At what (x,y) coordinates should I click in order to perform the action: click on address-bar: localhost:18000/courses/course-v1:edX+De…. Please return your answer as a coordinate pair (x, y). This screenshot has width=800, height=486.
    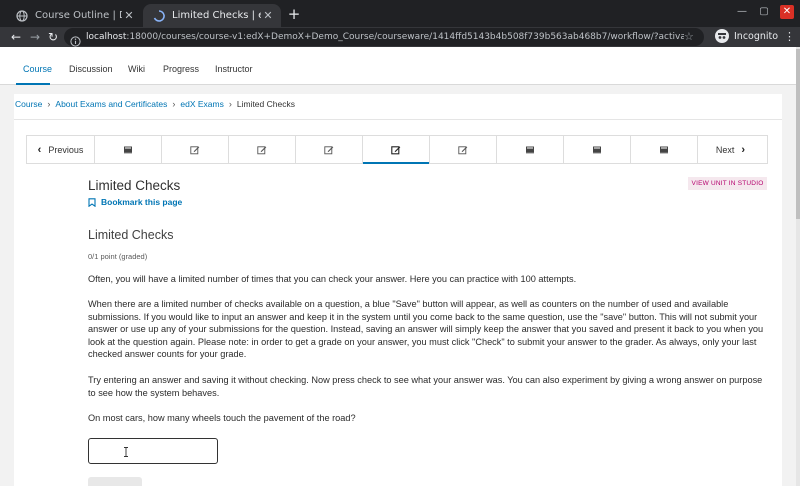
    Looking at the image, I should click on (384, 37).